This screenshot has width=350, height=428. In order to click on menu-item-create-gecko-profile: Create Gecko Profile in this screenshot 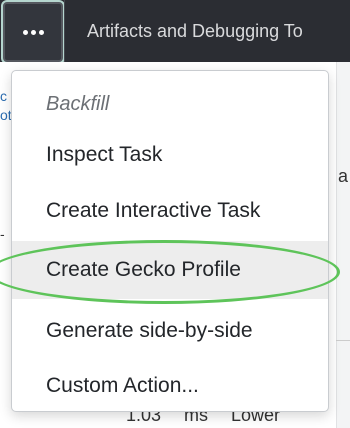, I will do `click(170, 270)`.